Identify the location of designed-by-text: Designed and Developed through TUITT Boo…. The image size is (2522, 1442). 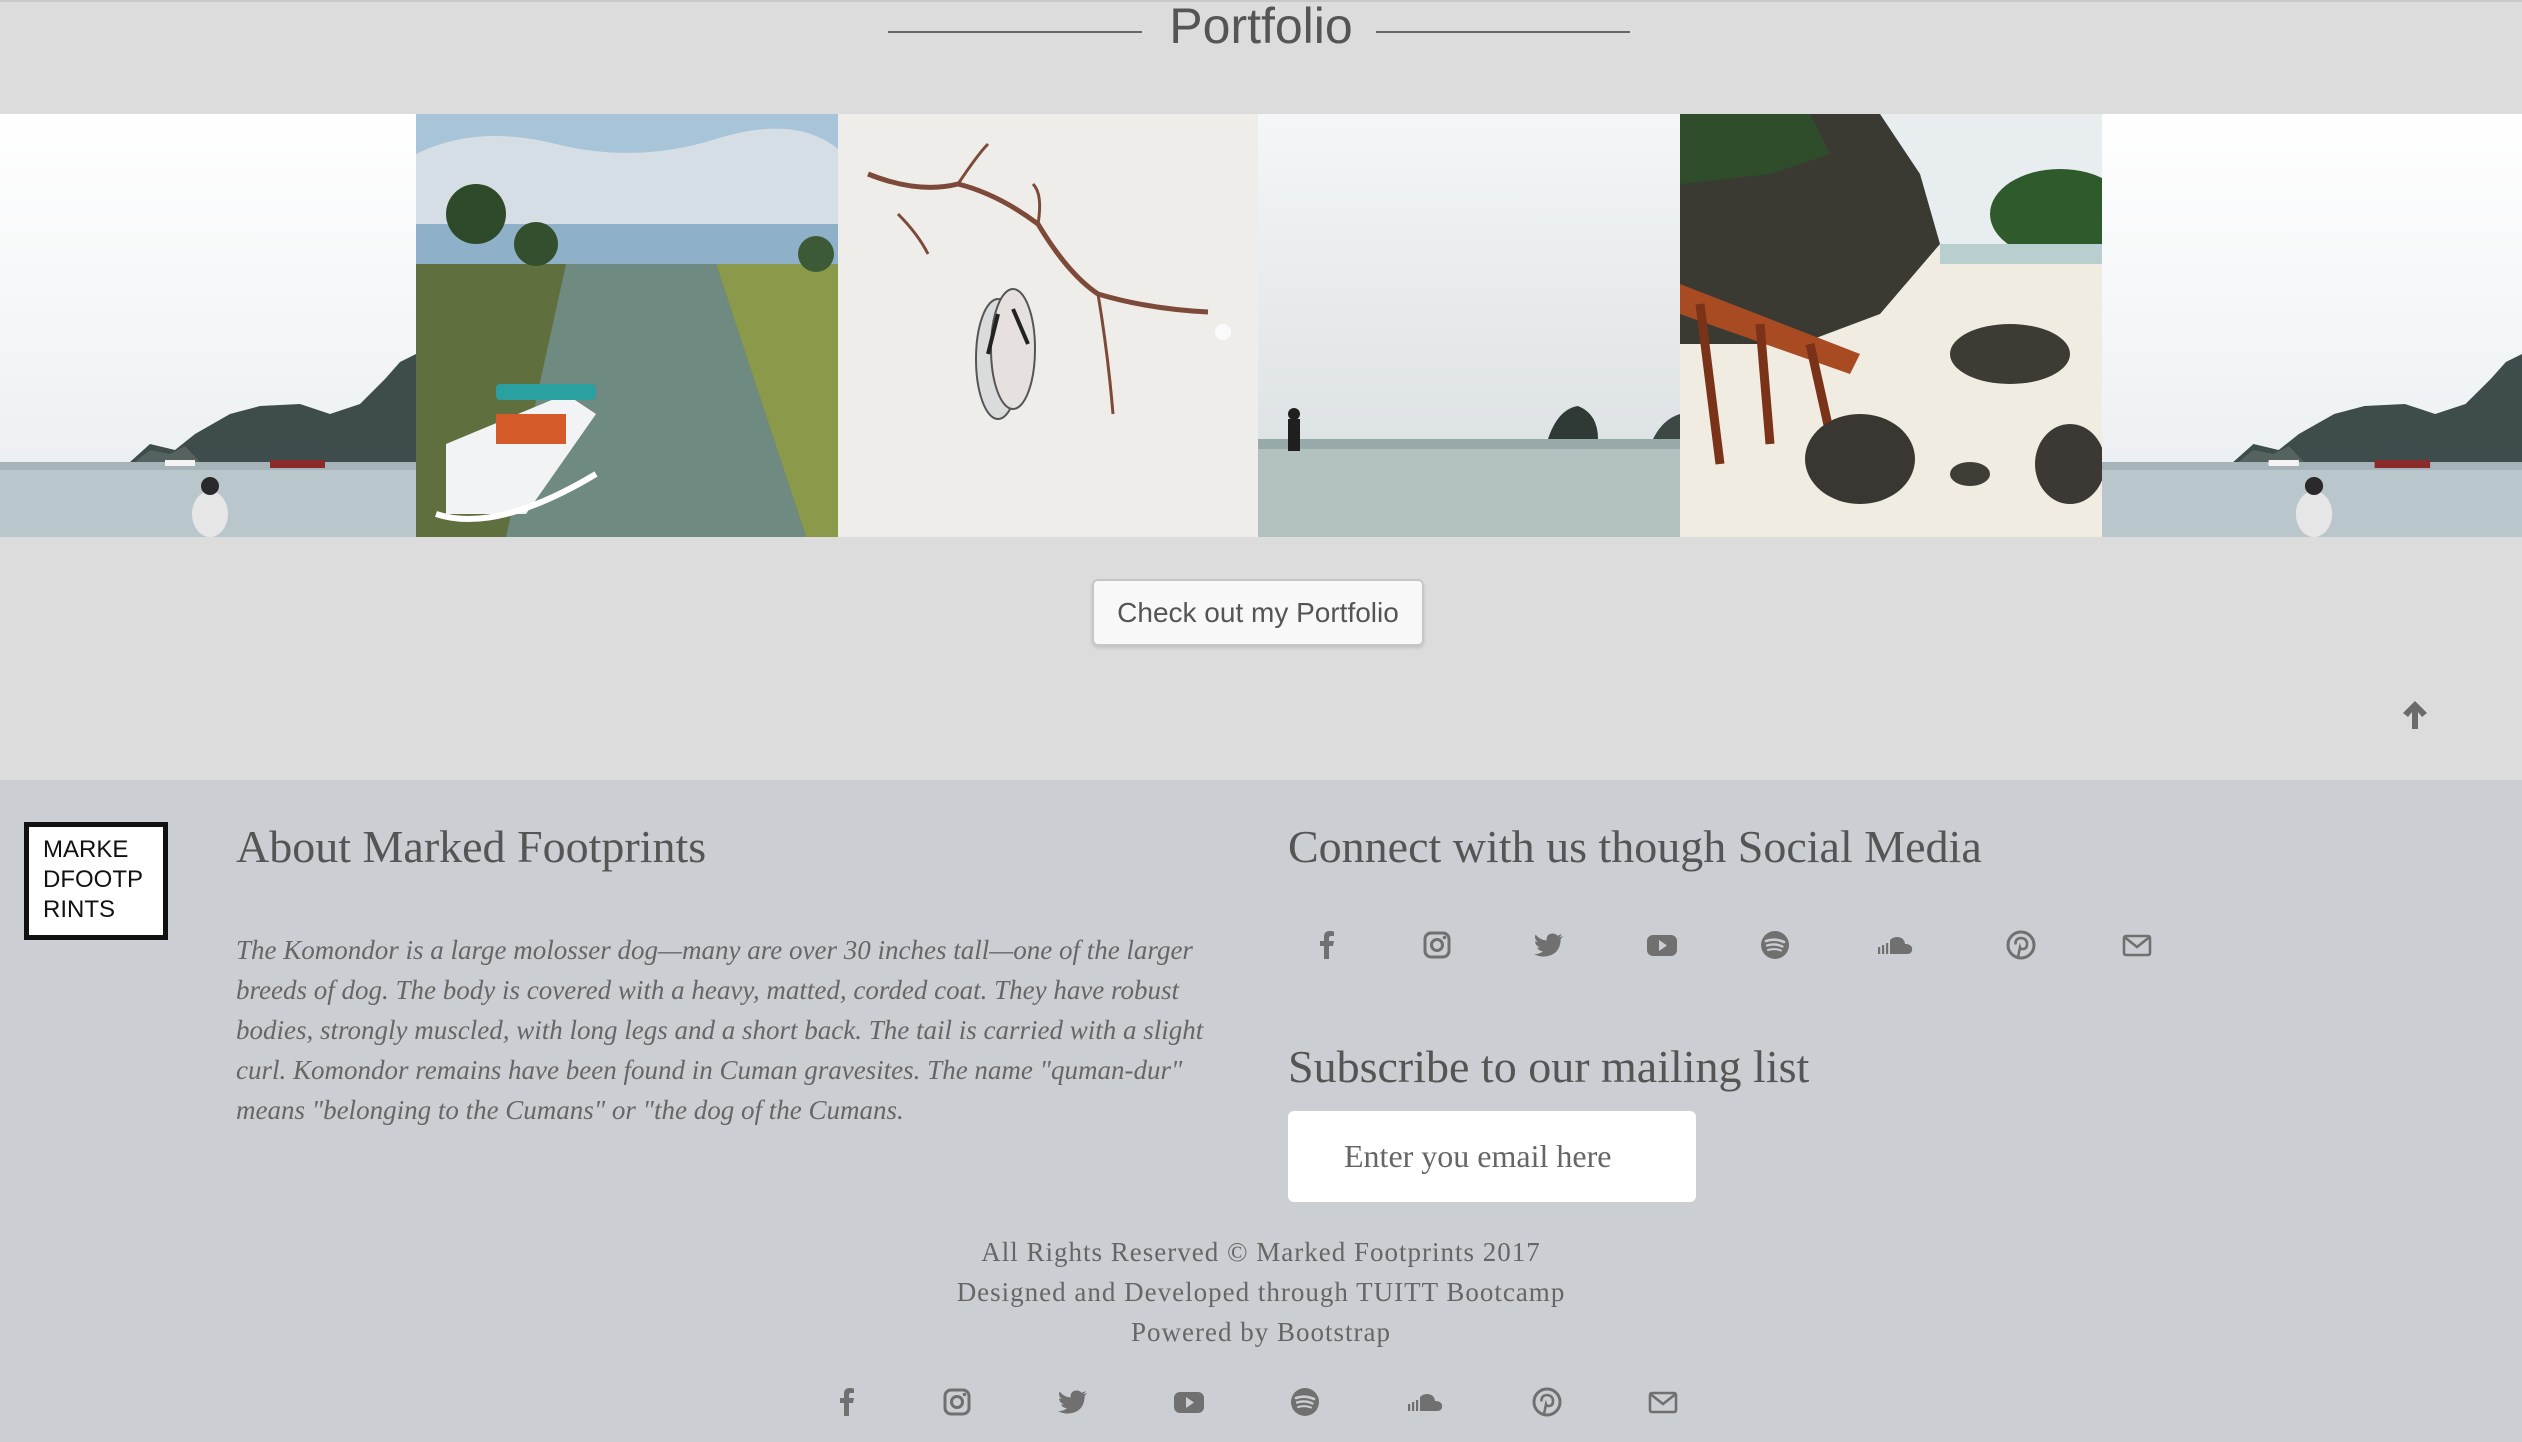
(1261, 1292).